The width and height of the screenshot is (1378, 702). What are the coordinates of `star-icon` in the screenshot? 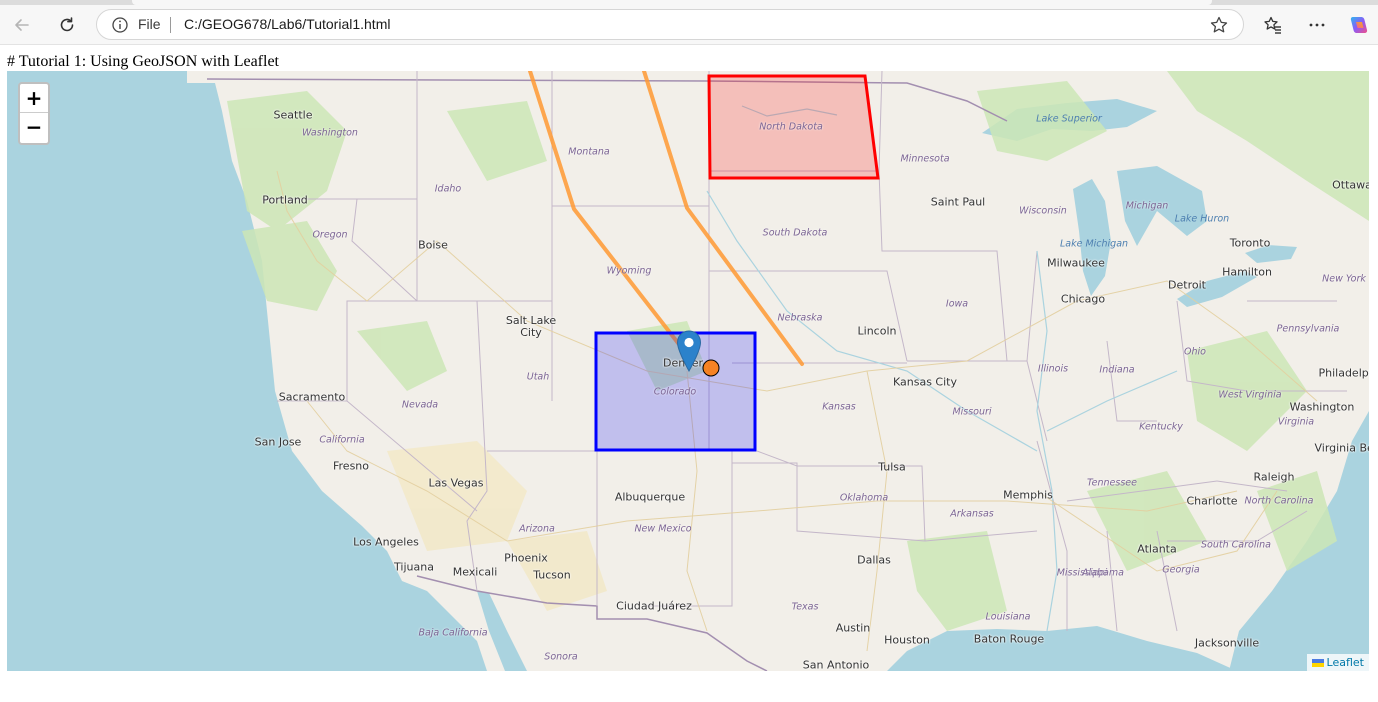 It's located at (1219, 25).